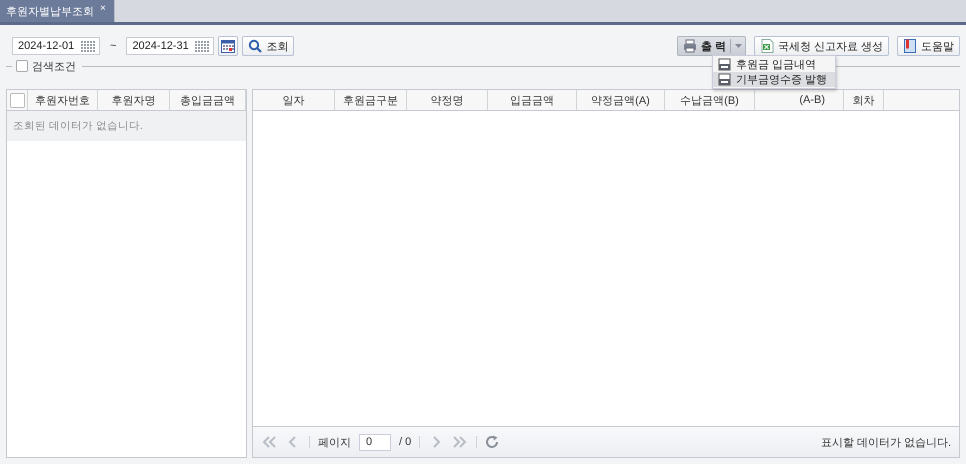 Image resolution: width=966 pixels, height=464 pixels. I want to click on column-header: 일자, so click(294, 100).